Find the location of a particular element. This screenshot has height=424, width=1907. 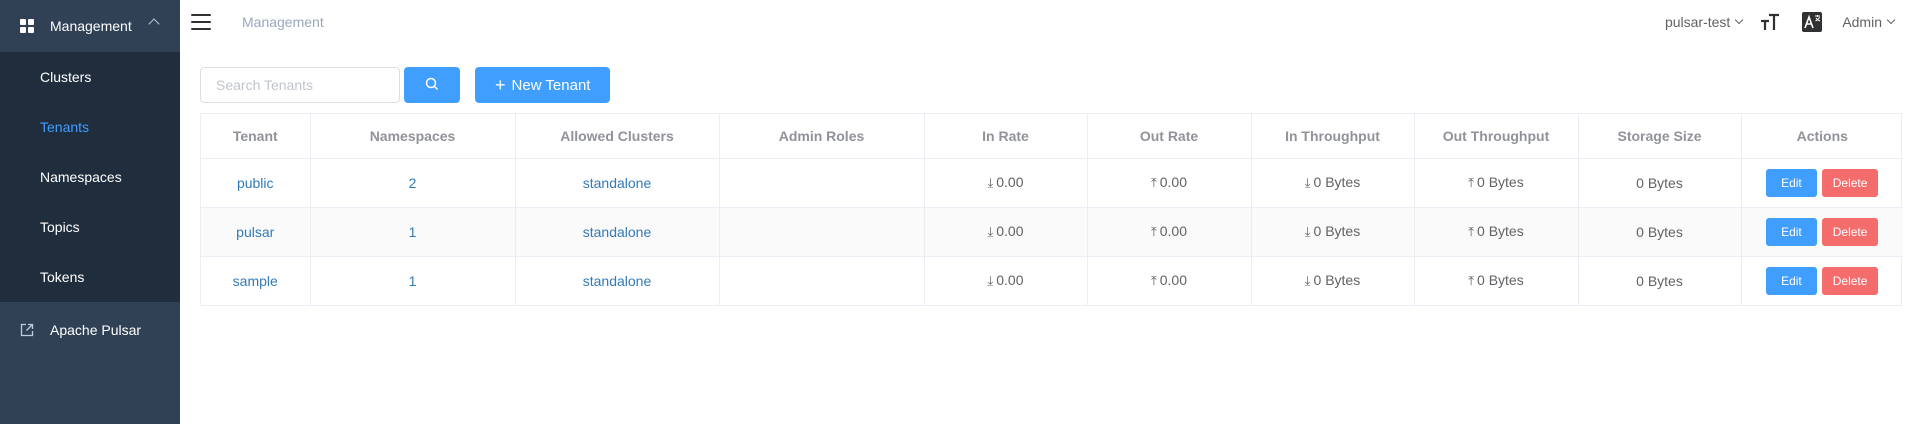

sidebar-item-namespaces: Namespaces is located at coordinates (90, 177).